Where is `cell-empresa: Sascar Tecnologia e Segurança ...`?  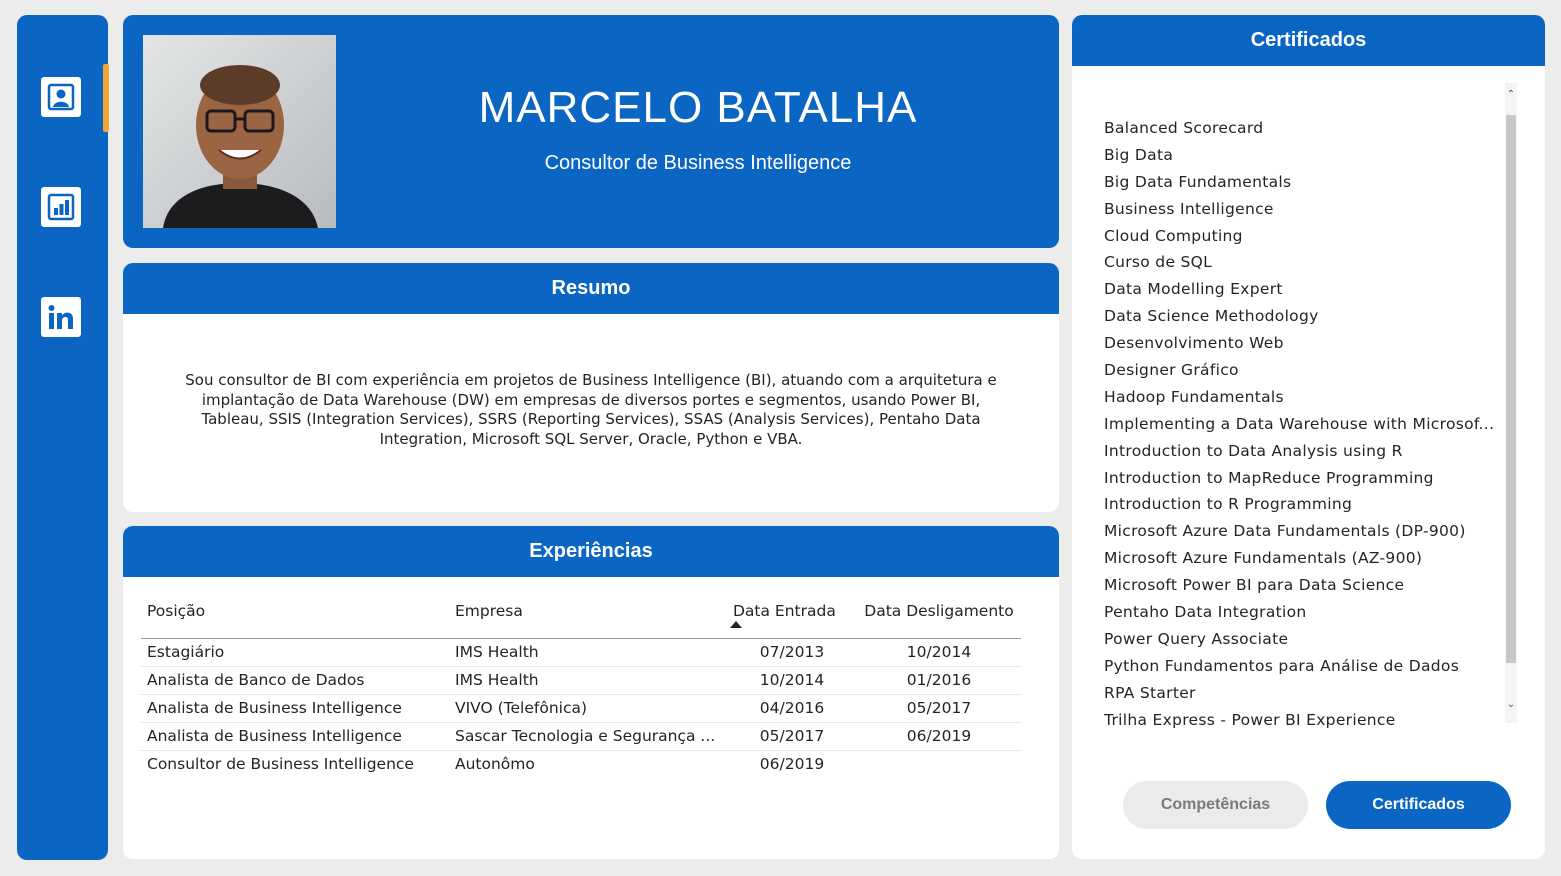
cell-empresa: Sascar Tecnologia e Segurança ... is located at coordinates (588, 736).